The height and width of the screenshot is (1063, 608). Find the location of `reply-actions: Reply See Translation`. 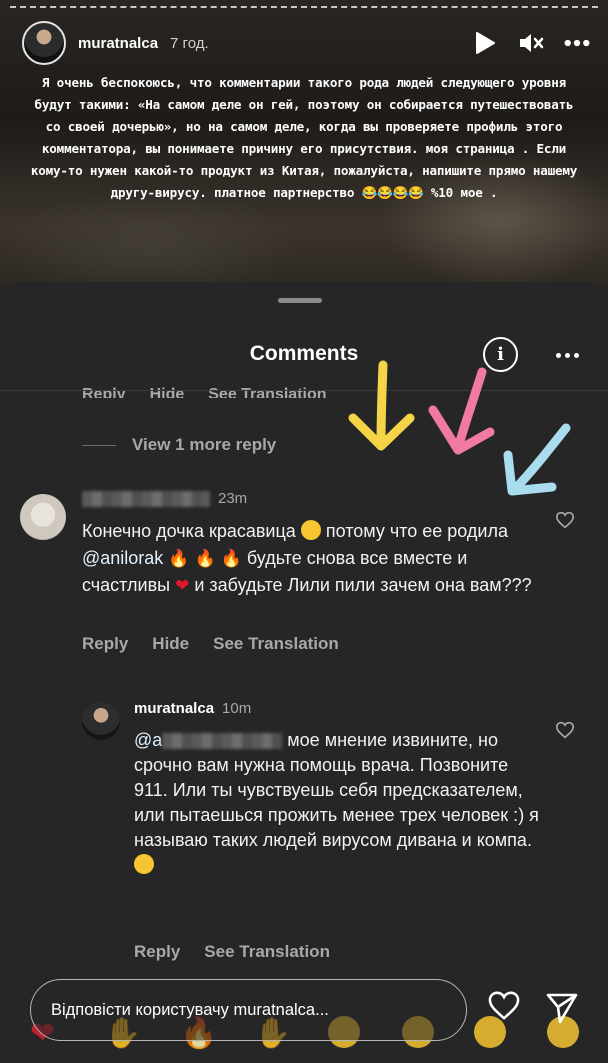

reply-actions: Reply See Translation is located at coordinates (232, 952).